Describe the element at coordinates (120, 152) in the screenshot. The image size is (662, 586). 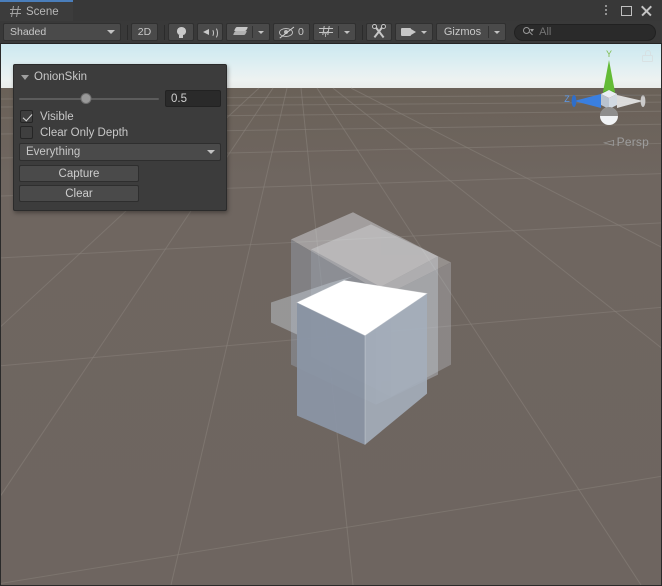
I see `layer-mask-dropdown: Everything` at that location.